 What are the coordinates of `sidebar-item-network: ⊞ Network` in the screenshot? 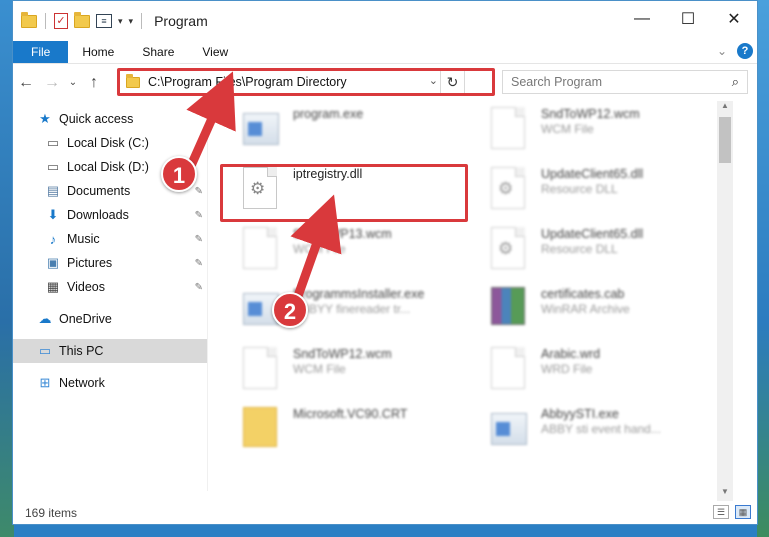 It's located at (110, 383).